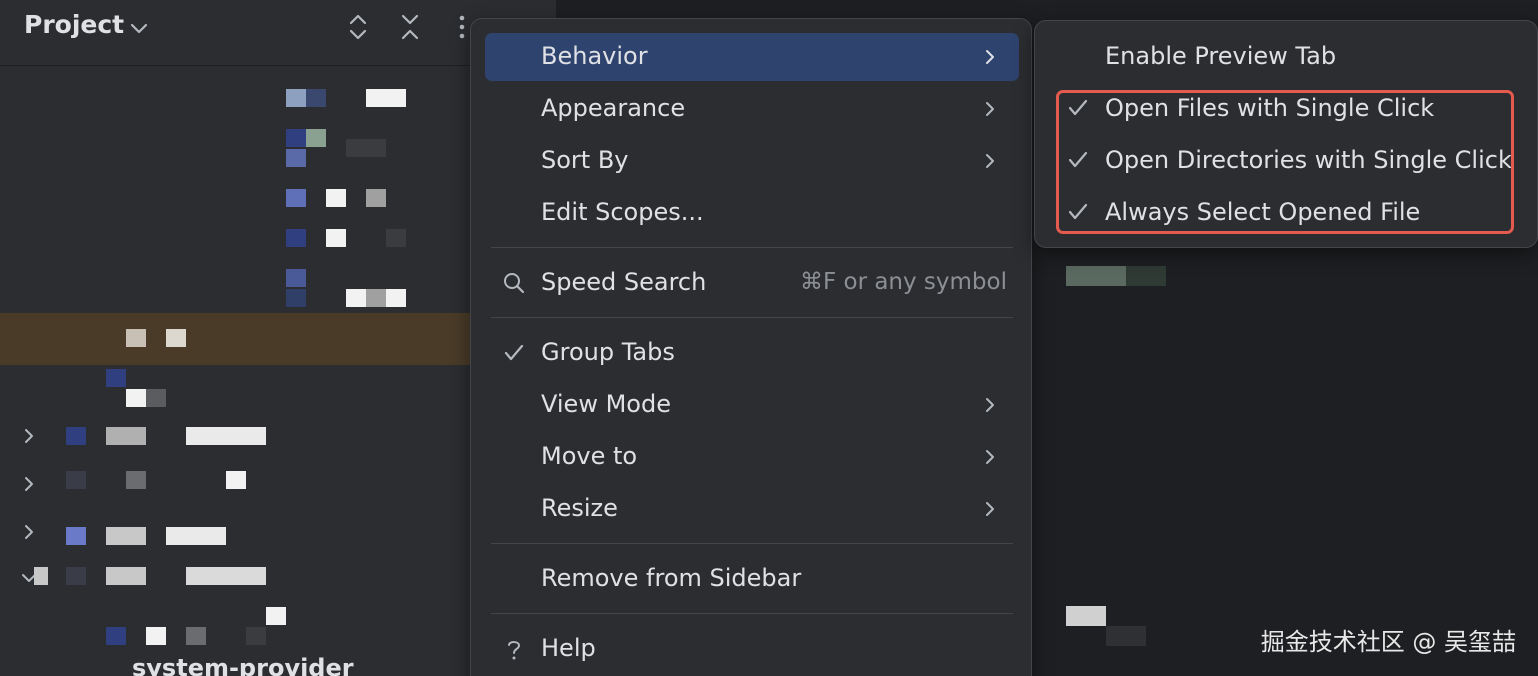 This screenshot has height=676, width=1538. Describe the element at coordinates (243, 665) in the screenshot. I see `tree-item-label: system-provider` at that location.